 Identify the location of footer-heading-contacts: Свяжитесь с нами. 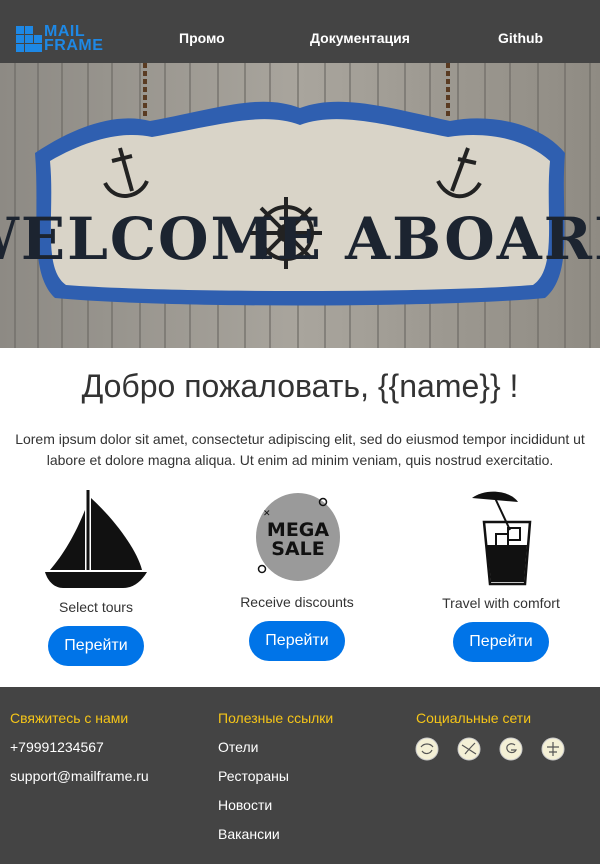
(69, 718).